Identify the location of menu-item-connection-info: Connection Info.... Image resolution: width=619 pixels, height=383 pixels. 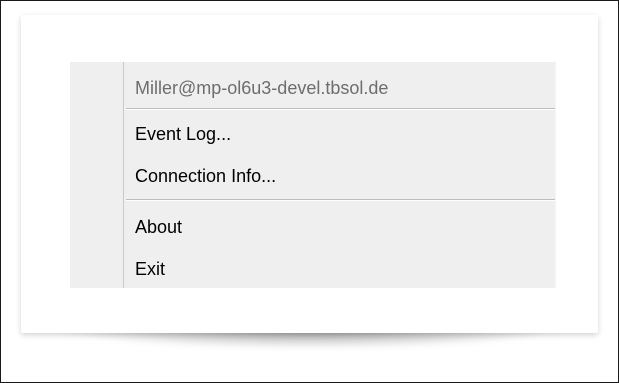
(205, 176).